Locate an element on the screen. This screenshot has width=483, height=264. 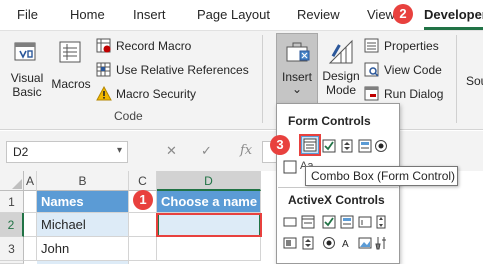
step-badge-1: 1 is located at coordinates (143, 200).